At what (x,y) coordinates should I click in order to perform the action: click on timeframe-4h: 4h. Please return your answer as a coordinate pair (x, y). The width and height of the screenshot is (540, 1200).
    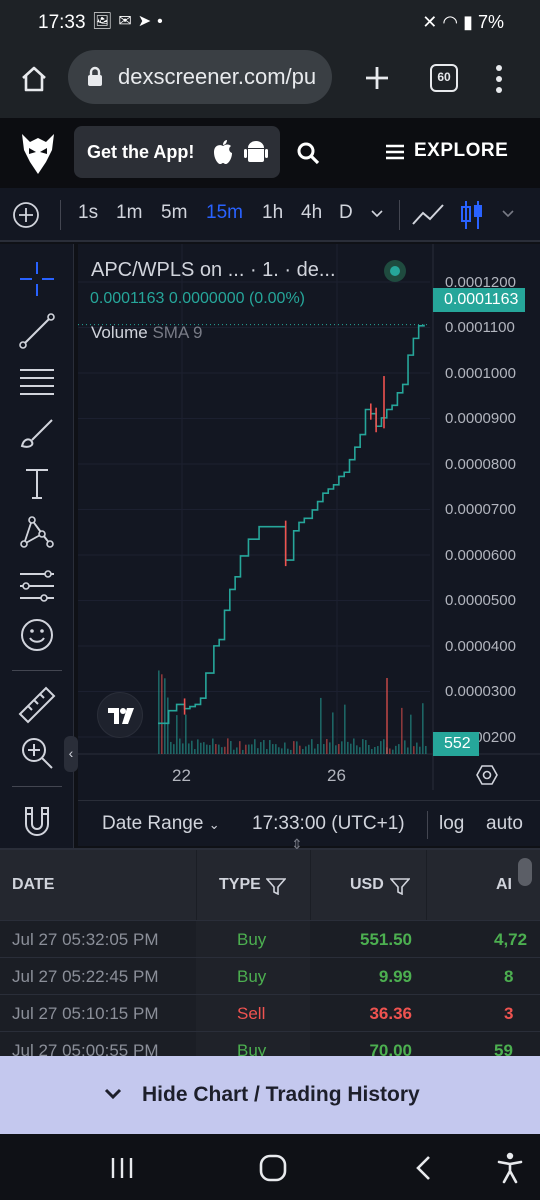
    Looking at the image, I should click on (311, 213).